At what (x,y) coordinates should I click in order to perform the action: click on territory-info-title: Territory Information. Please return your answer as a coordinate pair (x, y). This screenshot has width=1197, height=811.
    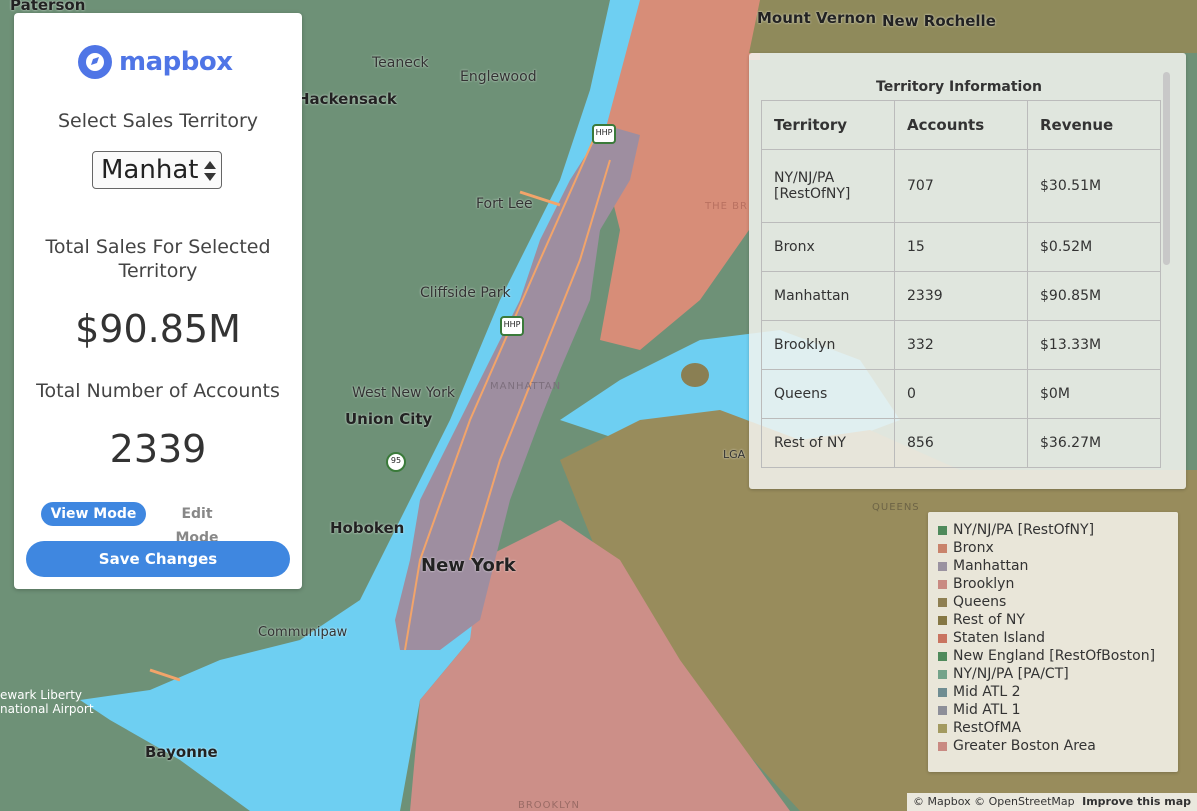
    Looking at the image, I should click on (959, 87).